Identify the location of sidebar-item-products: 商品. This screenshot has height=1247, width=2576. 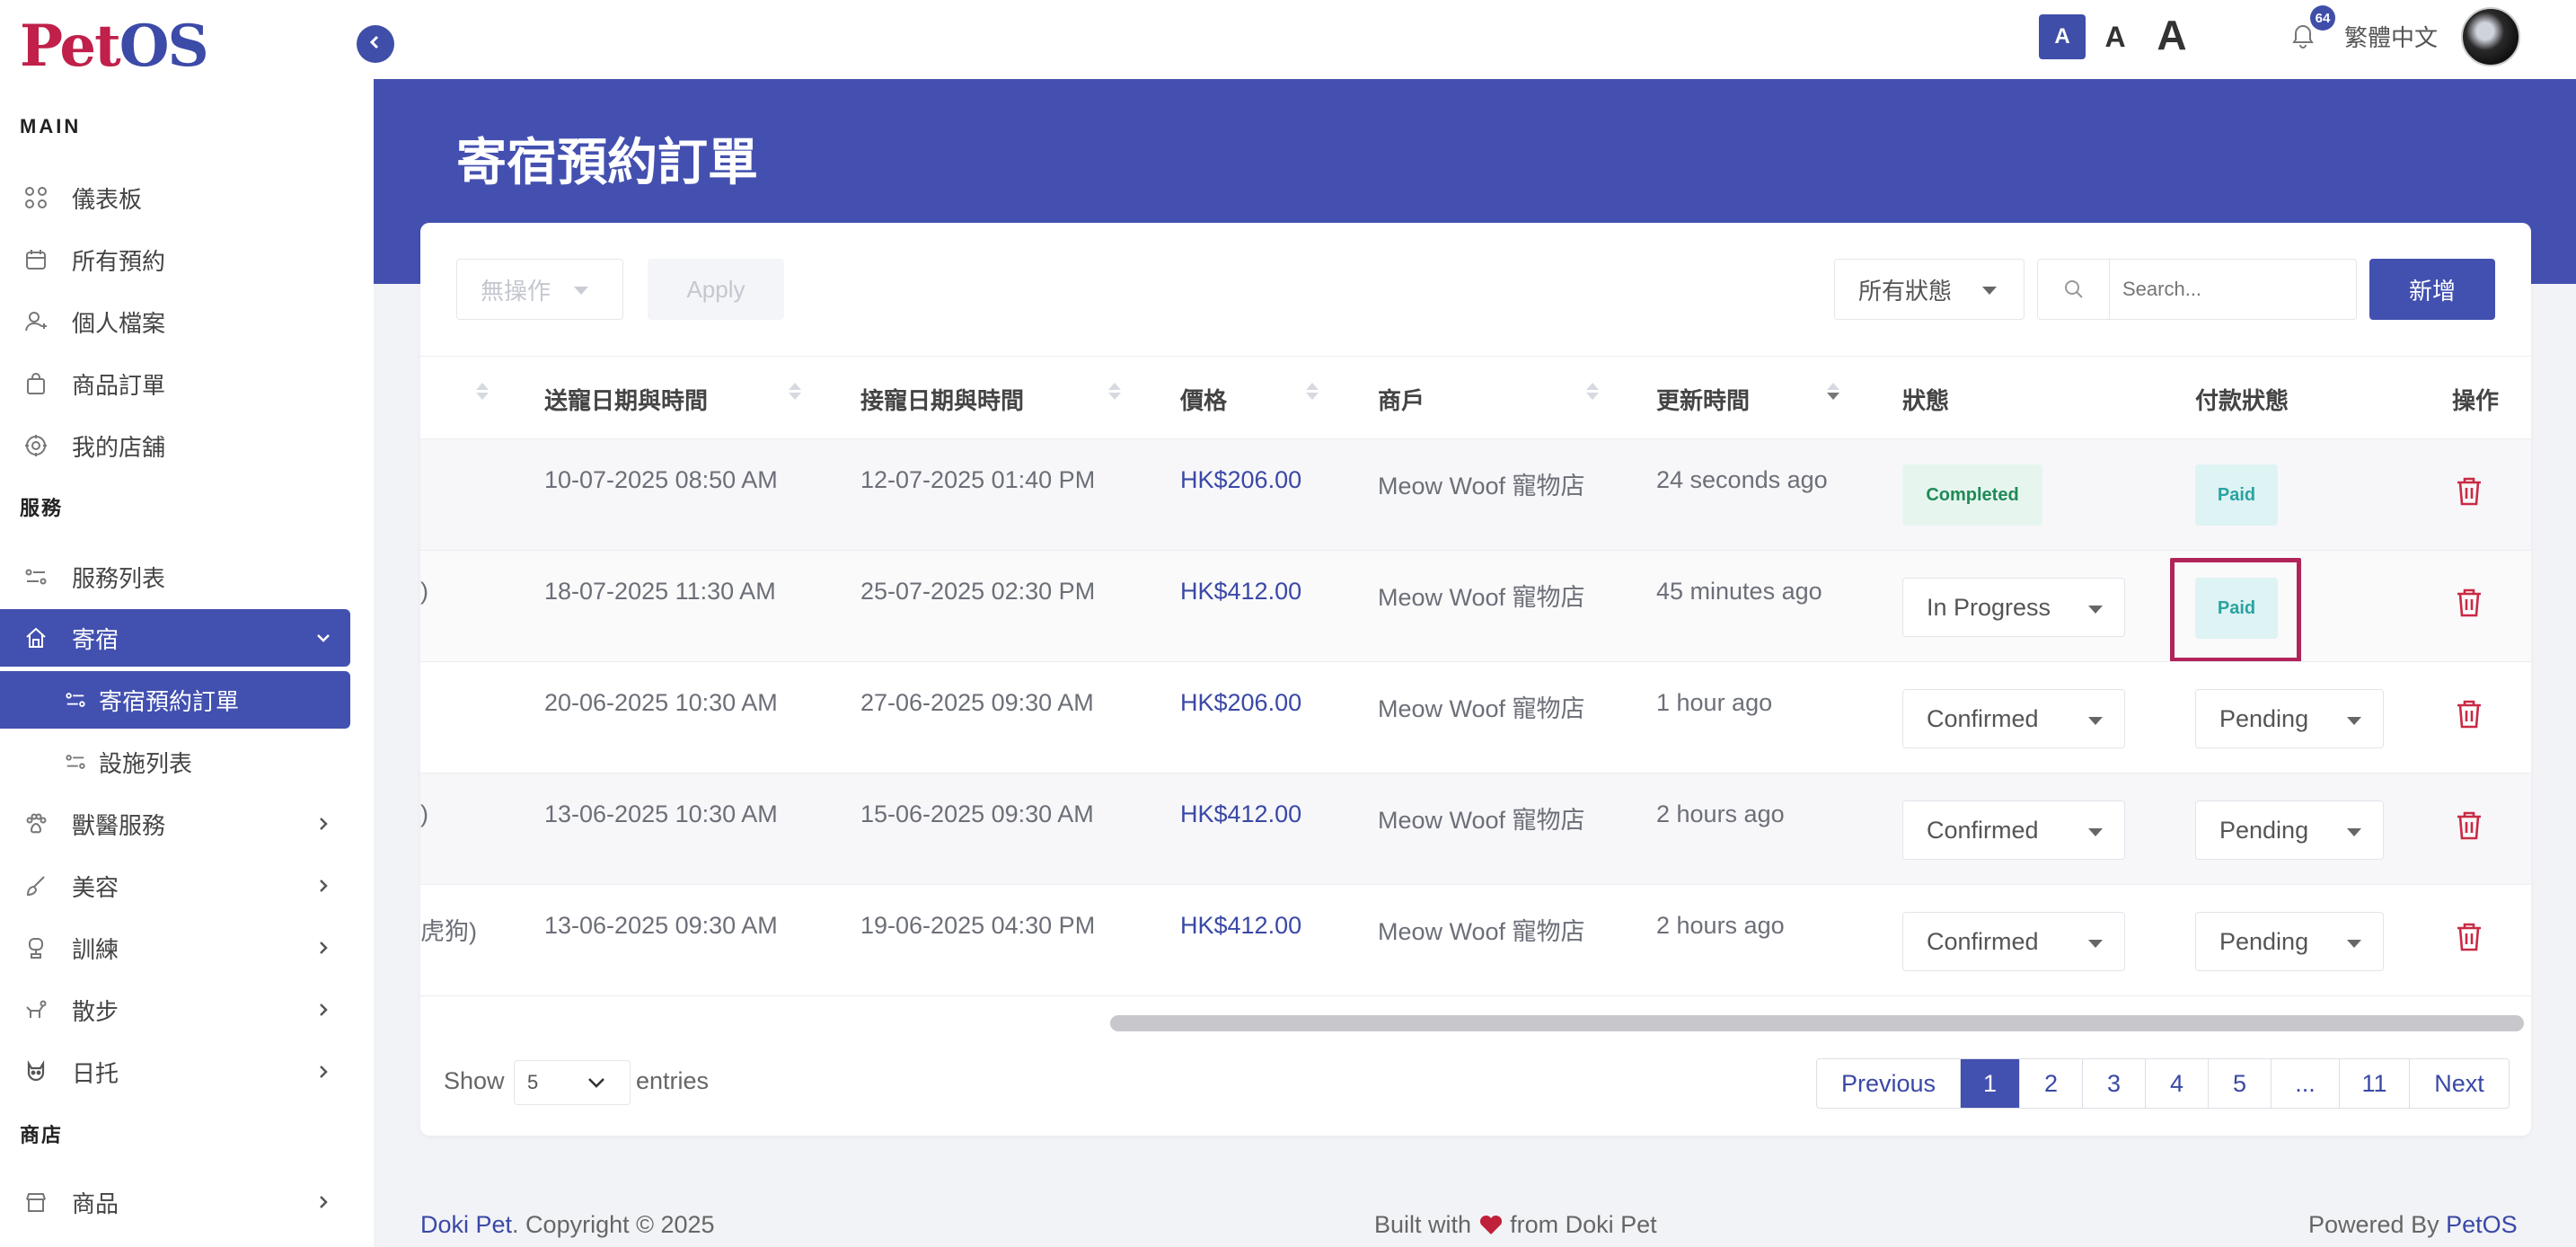
(175, 1202).